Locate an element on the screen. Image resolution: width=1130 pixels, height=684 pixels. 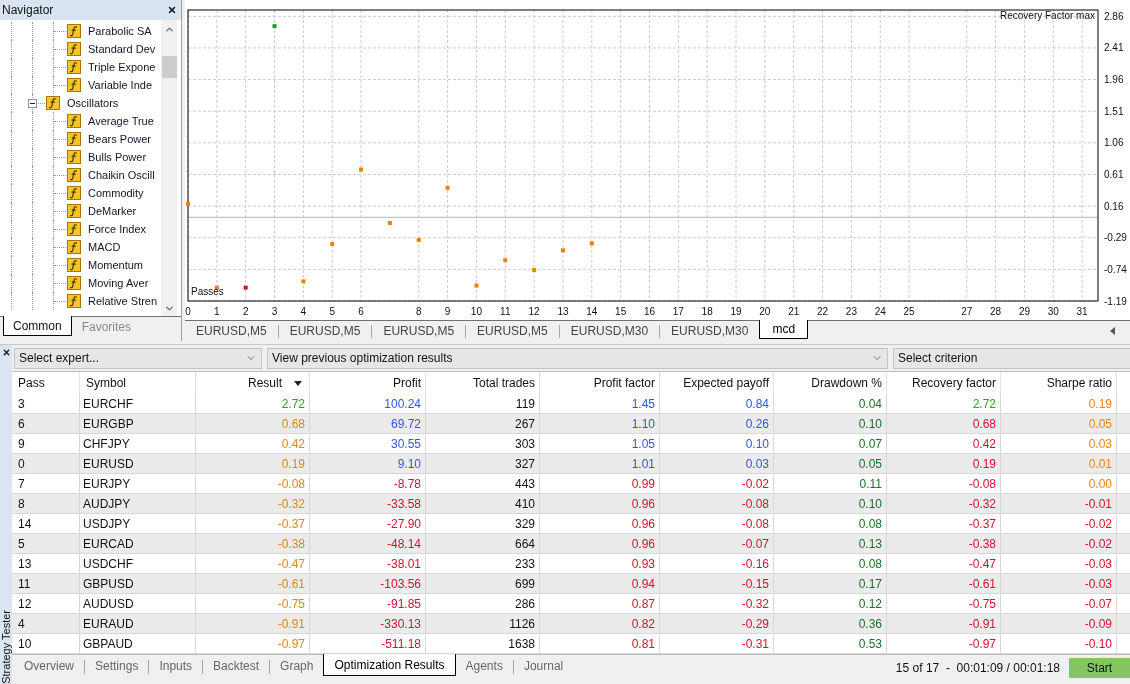
y-tick-label: -0.29 is located at coordinates (1115, 238).